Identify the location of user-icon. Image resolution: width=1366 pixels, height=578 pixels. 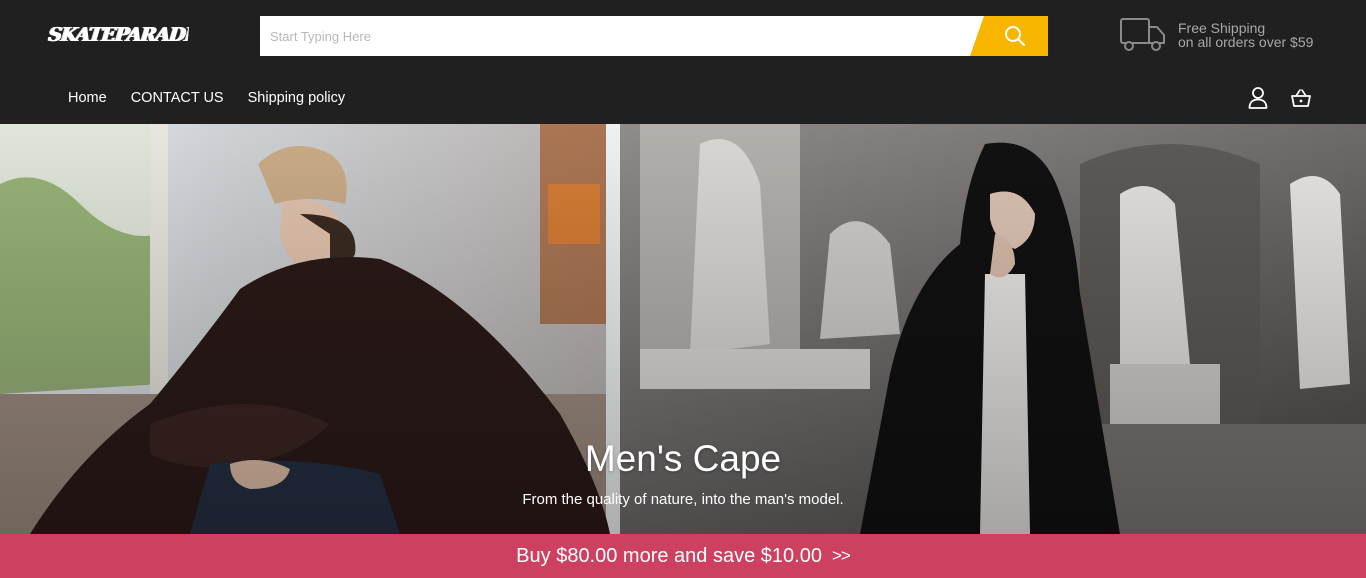
(1258, 98).